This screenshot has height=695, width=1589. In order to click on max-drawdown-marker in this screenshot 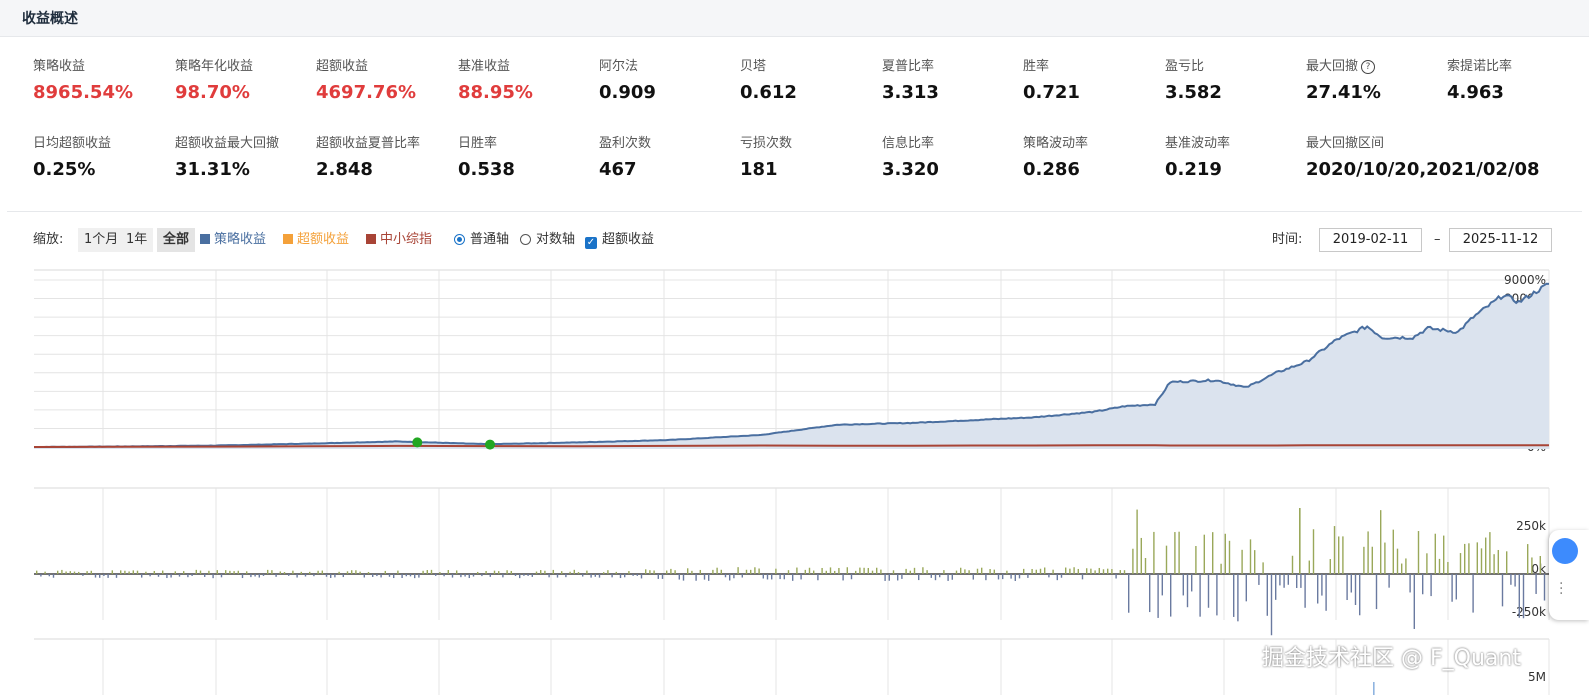, I will do `click(417, 442)`.